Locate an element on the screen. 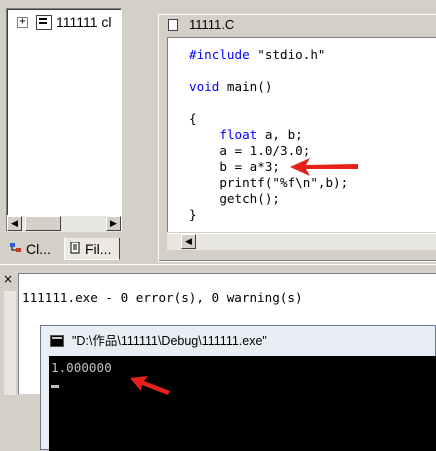  tree-item-project: 111111 cl is located at coordinates (84, 22).